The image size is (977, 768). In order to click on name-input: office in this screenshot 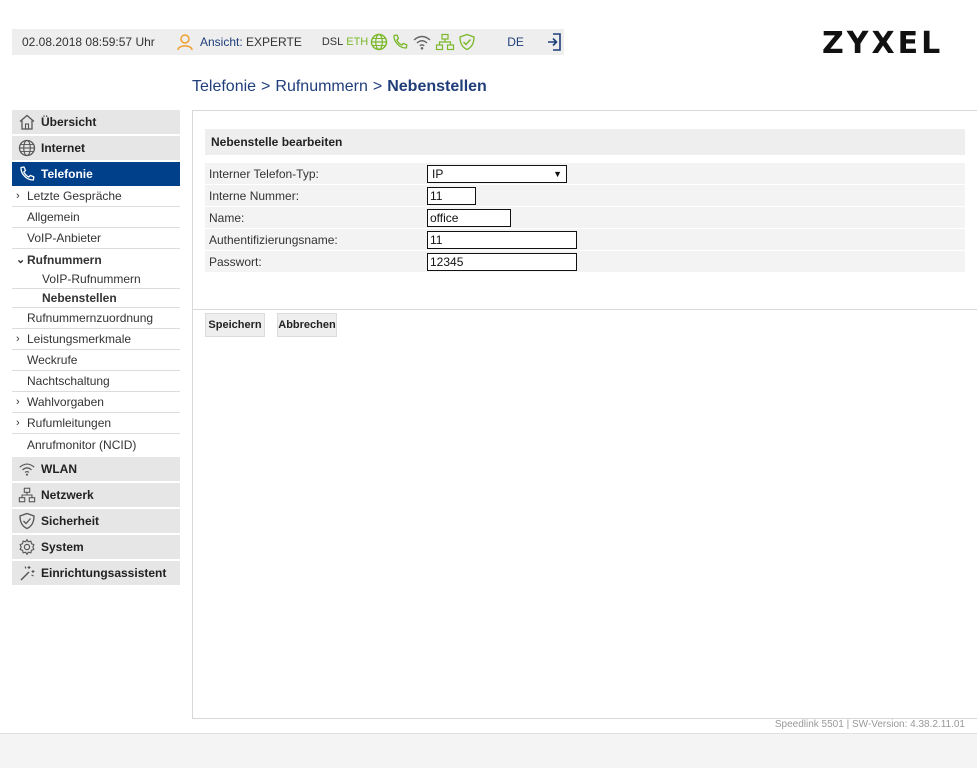, I will do `click(469, 217)`.